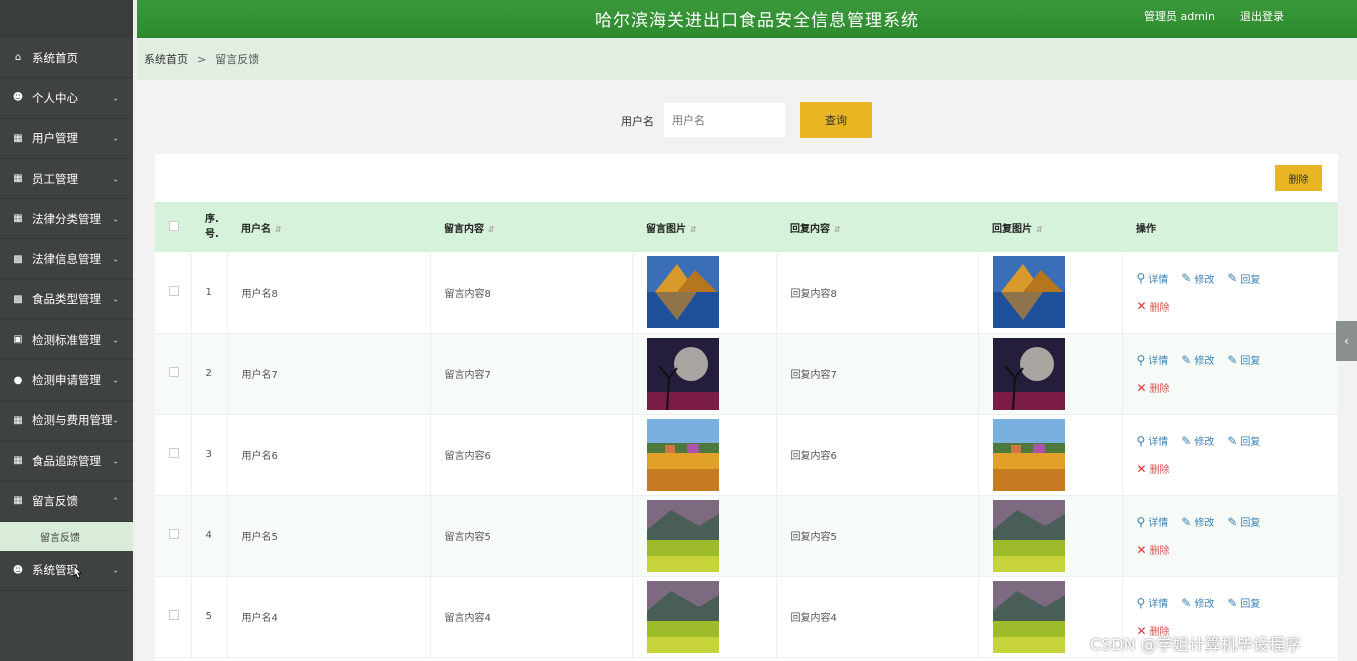 The image size is (1357, 661). Describe the element at coordinates (66, 340) in the screenshot. I see `sidebar-item-8: ▣ 检测标准管理 ⌄` at that location.